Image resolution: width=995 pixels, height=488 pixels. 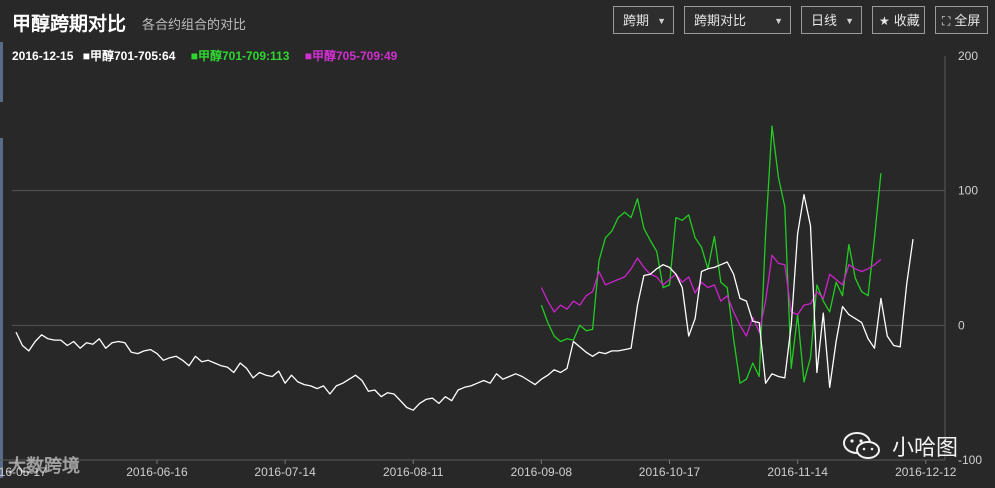 I want to click on watermark-logo: 大数跨境, so click(x=44, y=465).